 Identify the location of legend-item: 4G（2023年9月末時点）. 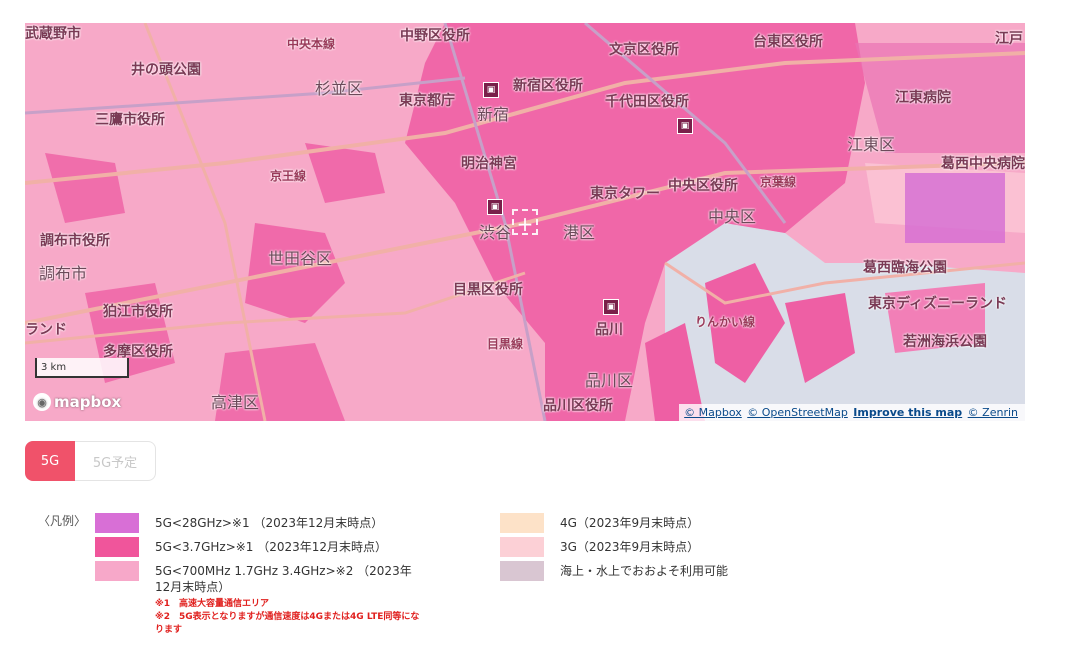
(650, 523).